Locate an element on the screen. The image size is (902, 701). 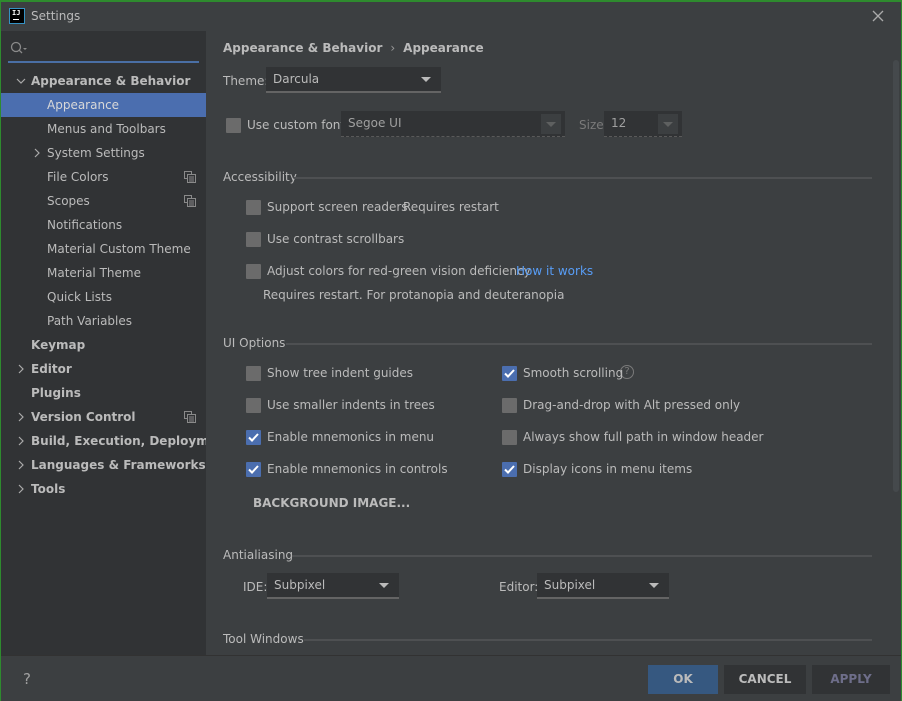
sidebar-item-version-control: Version Control is located at coordinates (103, 417).